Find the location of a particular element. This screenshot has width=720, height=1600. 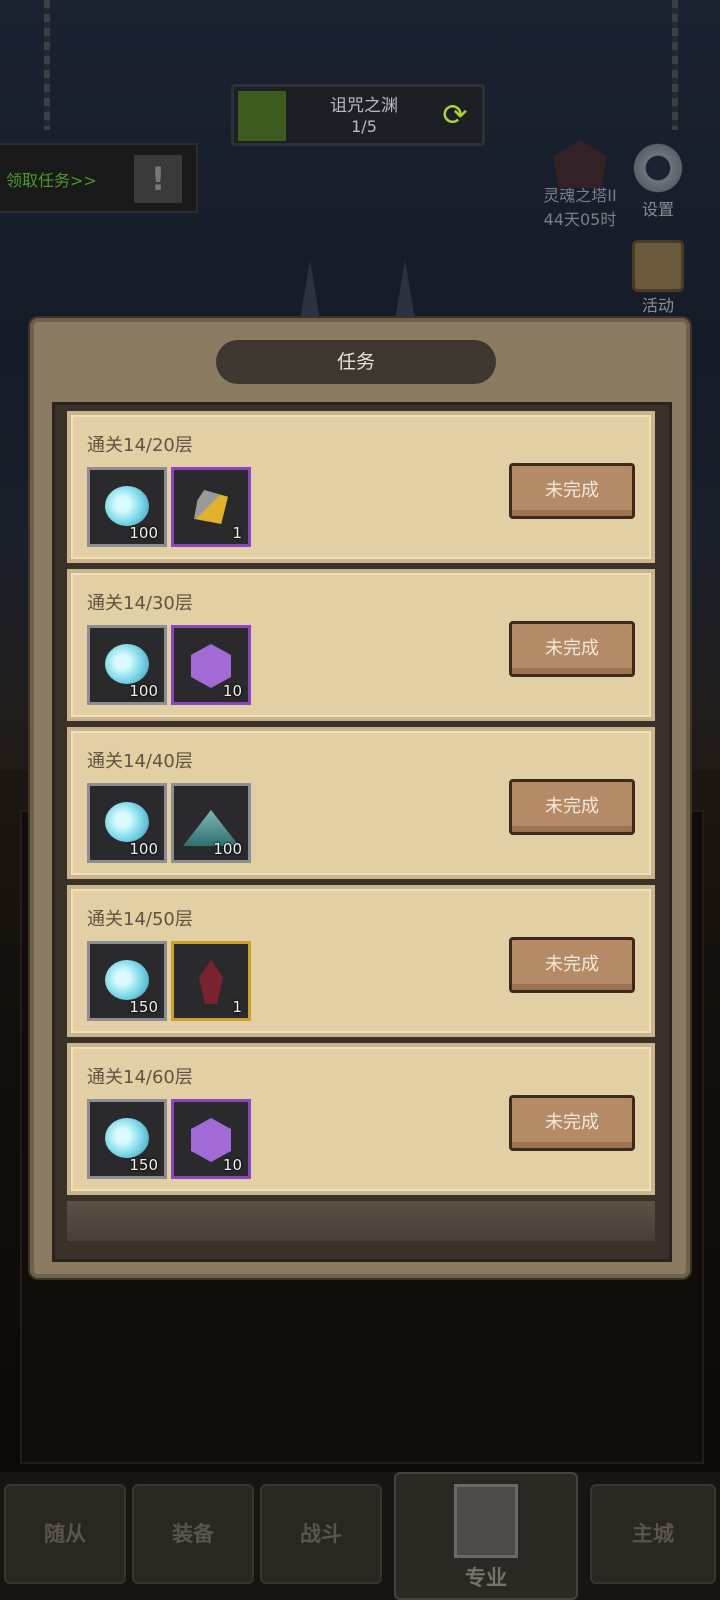

scroll-icon is located at coordinates (658, 266).